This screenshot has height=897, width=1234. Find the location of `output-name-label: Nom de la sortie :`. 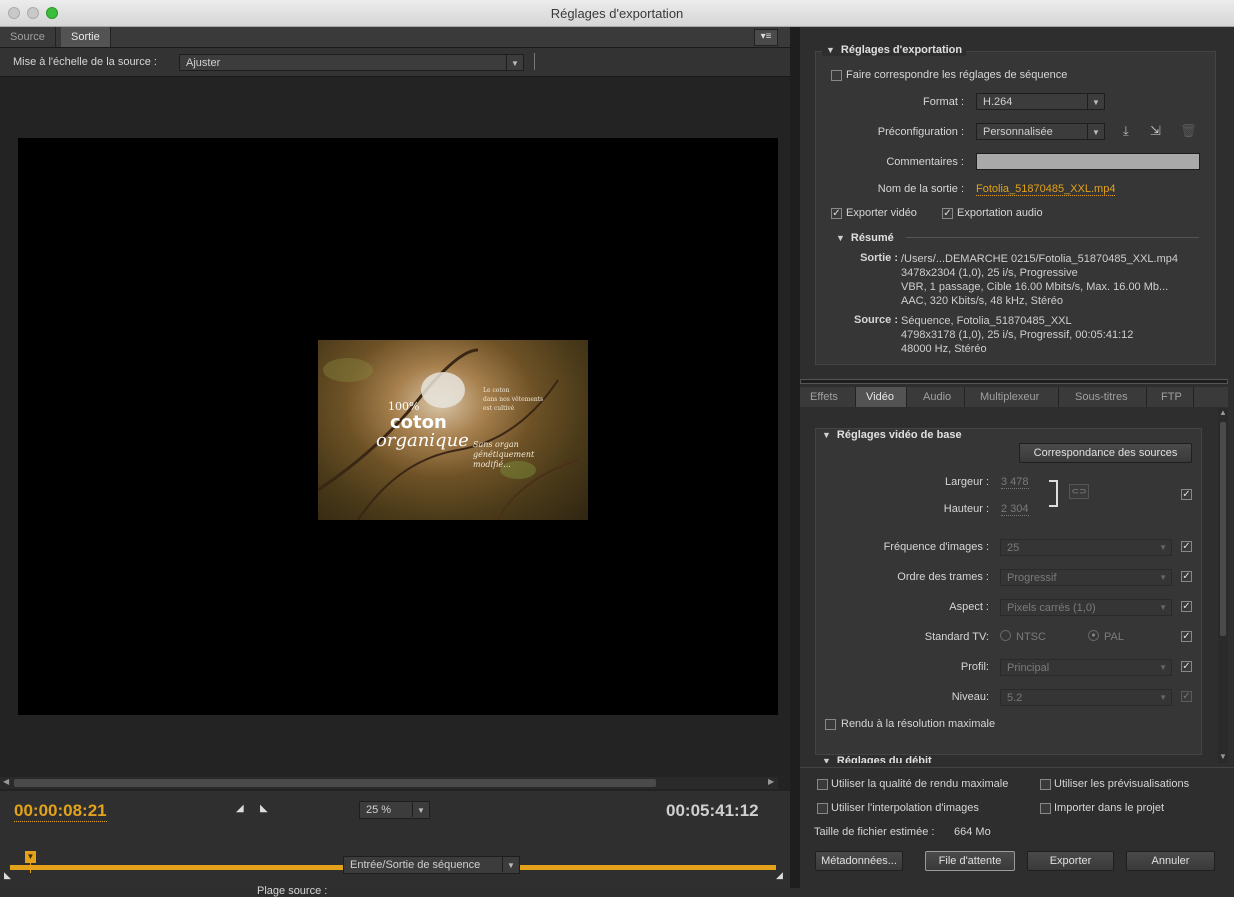

output-name-label: Nom de la sortie : is located at coordinates (920, 189).